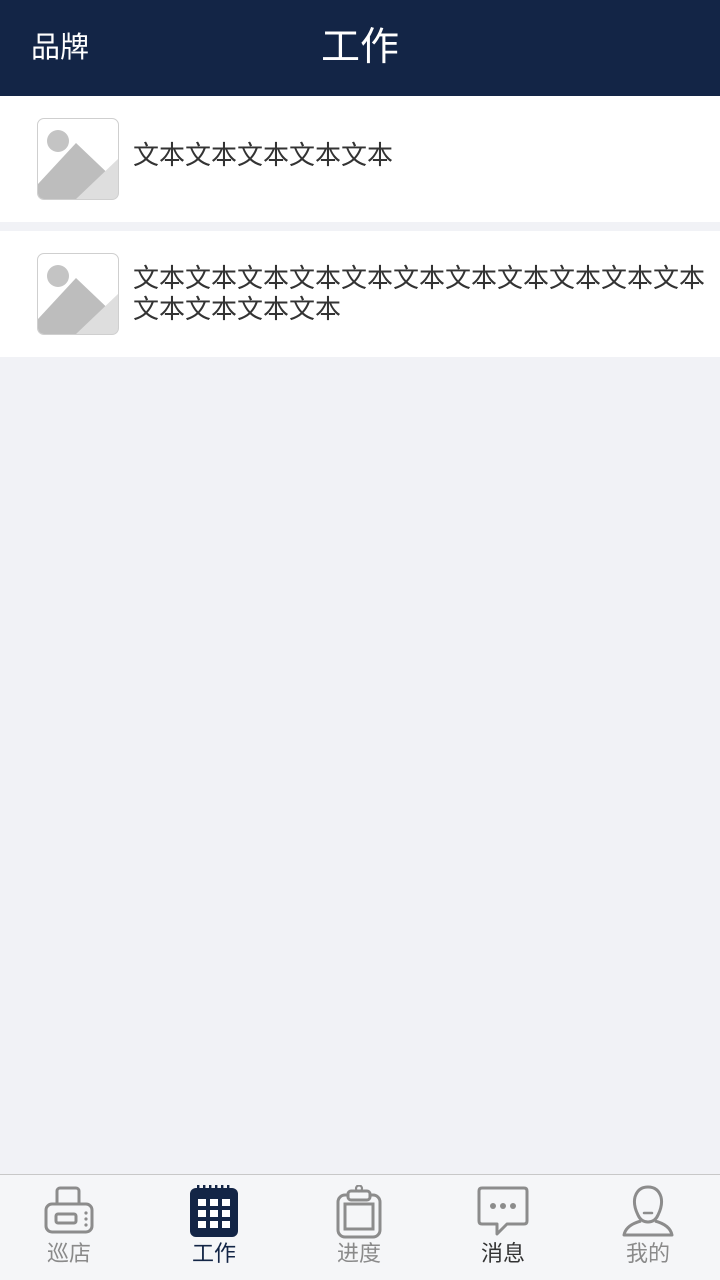 The width and height of the screenshot is (720, 1280). I want to click on page-title: 工作, so click(359, 47).